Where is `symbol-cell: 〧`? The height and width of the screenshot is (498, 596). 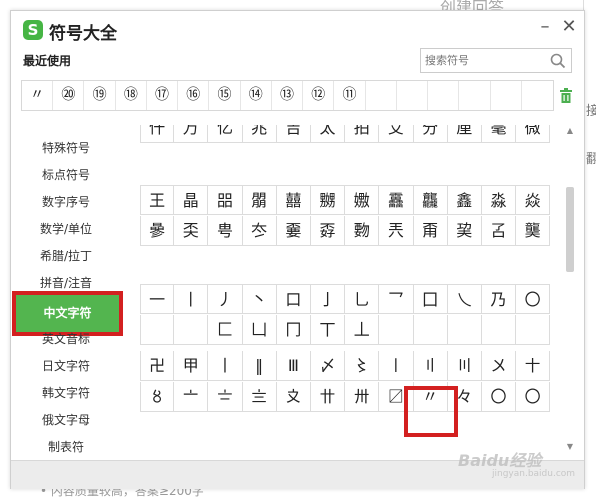 symbol-cell: 〧 is located at coordinates (225, 397).